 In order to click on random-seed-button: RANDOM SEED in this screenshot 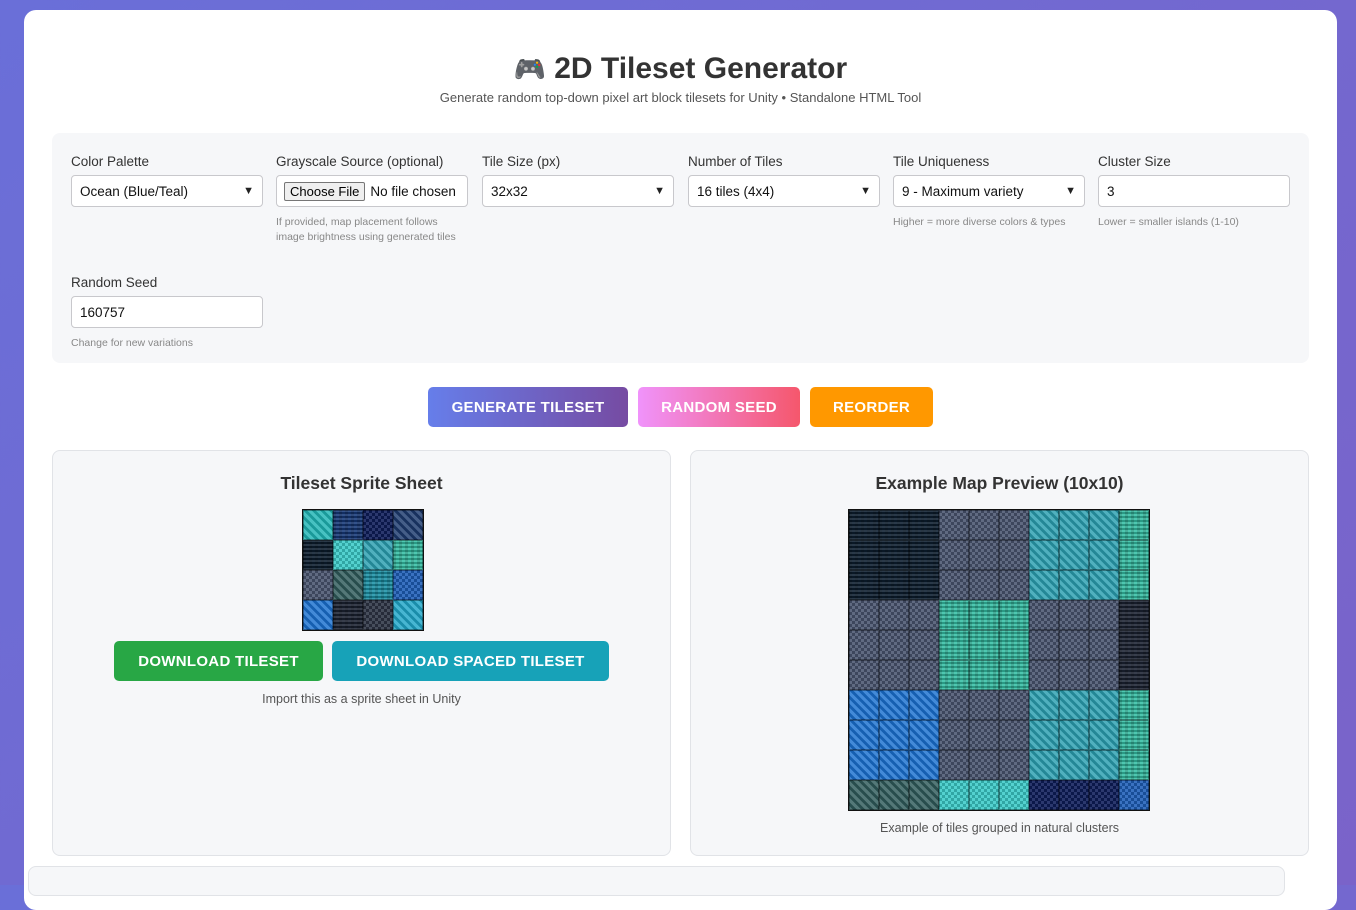, I will do `click(719, 407)`.